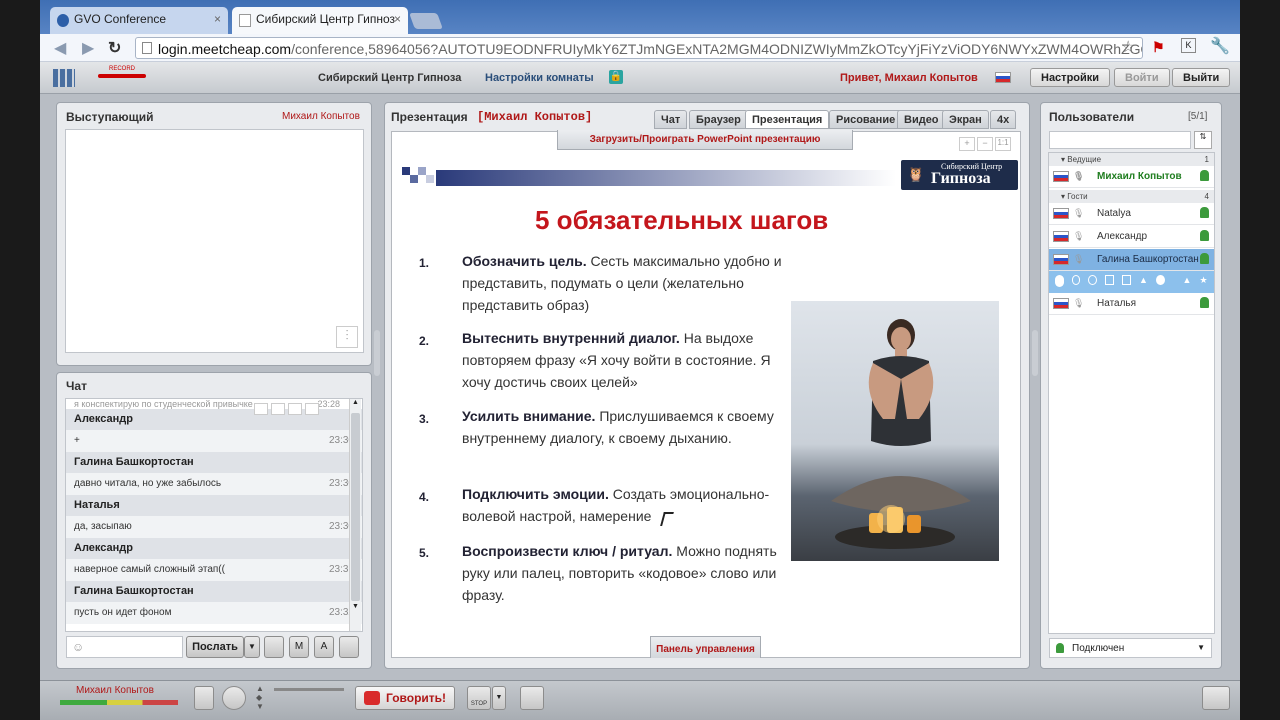 The width and height of the screenshot is (1280, 720). Describe the element at coordinates (214, 505) in the screenshot. I see `chat-author: Наталья` at that location.